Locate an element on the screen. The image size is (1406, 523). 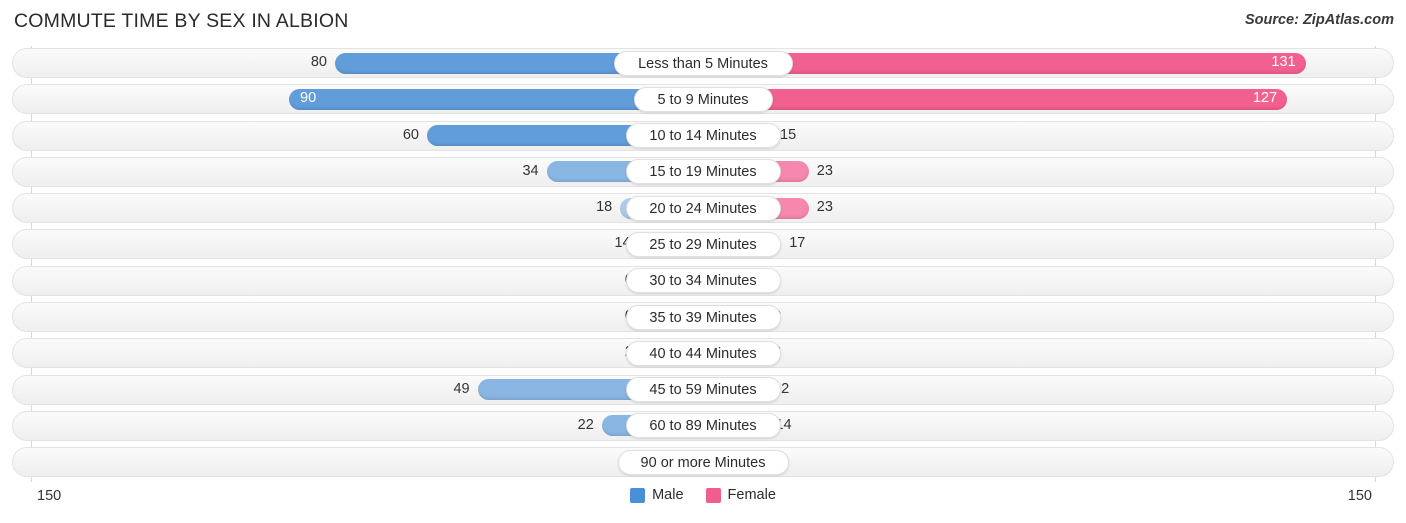
category-label: 25 to 29 Minutes is located at coordinates (703, 244).